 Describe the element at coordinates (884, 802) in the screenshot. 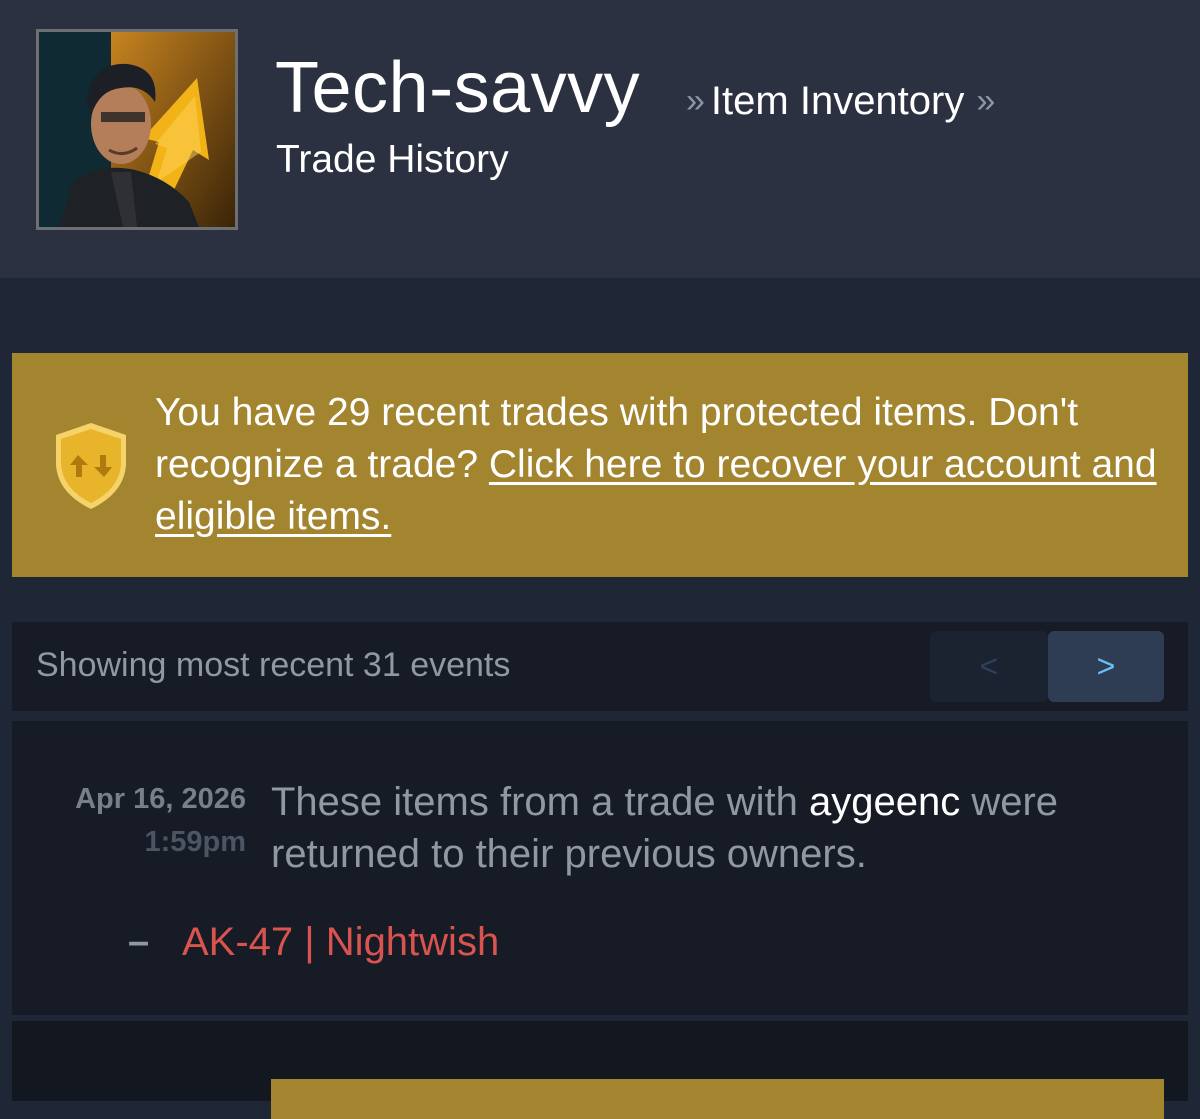

I see `trade-partner-link: aygeenc` at that location.